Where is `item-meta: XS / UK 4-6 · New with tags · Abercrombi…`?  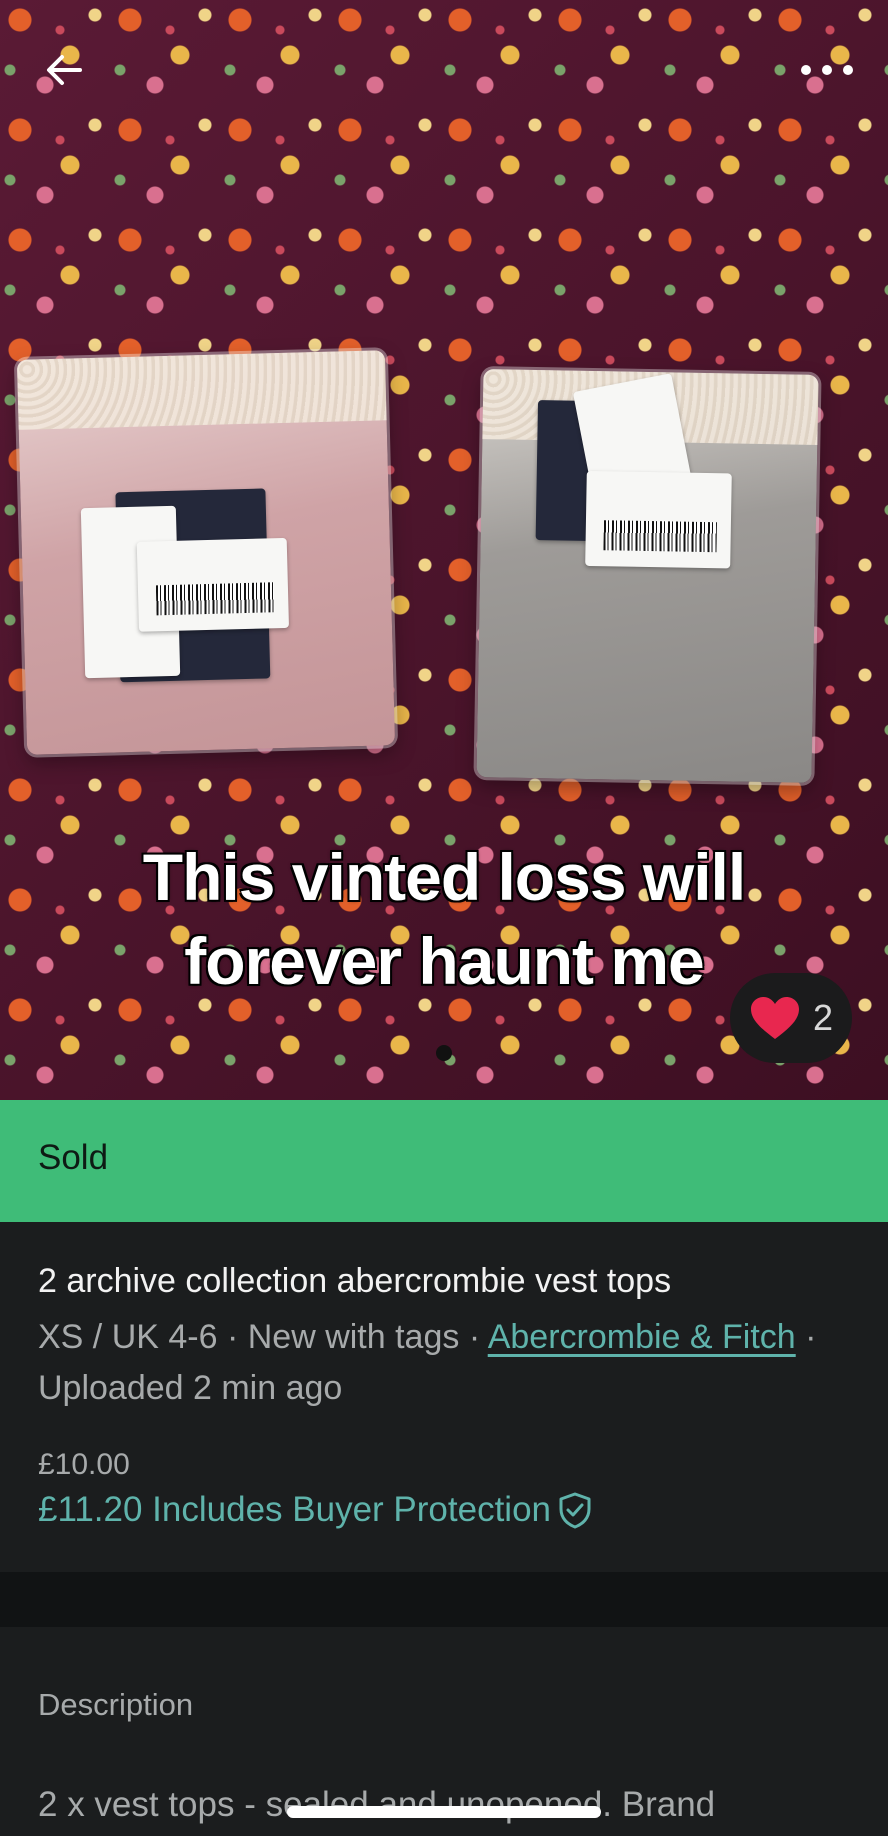 item-meta: XS / UK 4-6 · New with tags · Abercrombi… is located at coordinates (427, 1362).